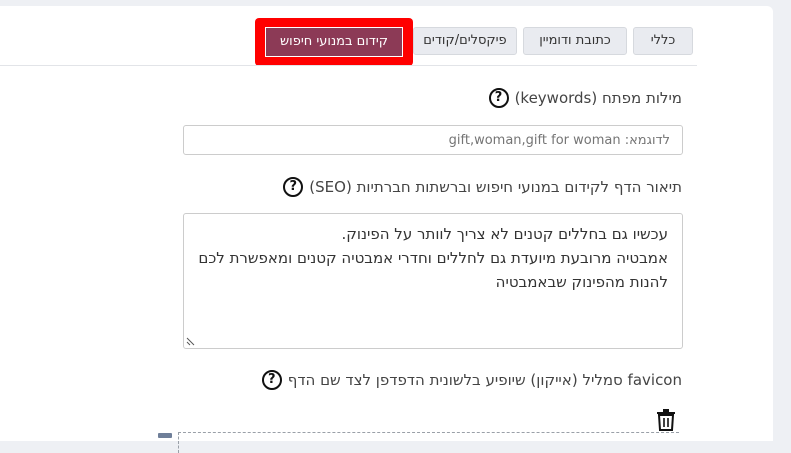  What do you see at coordinates (428, 442) in the screenshot?
I see `favicon-dropzone` at bounding box center [428, 442].